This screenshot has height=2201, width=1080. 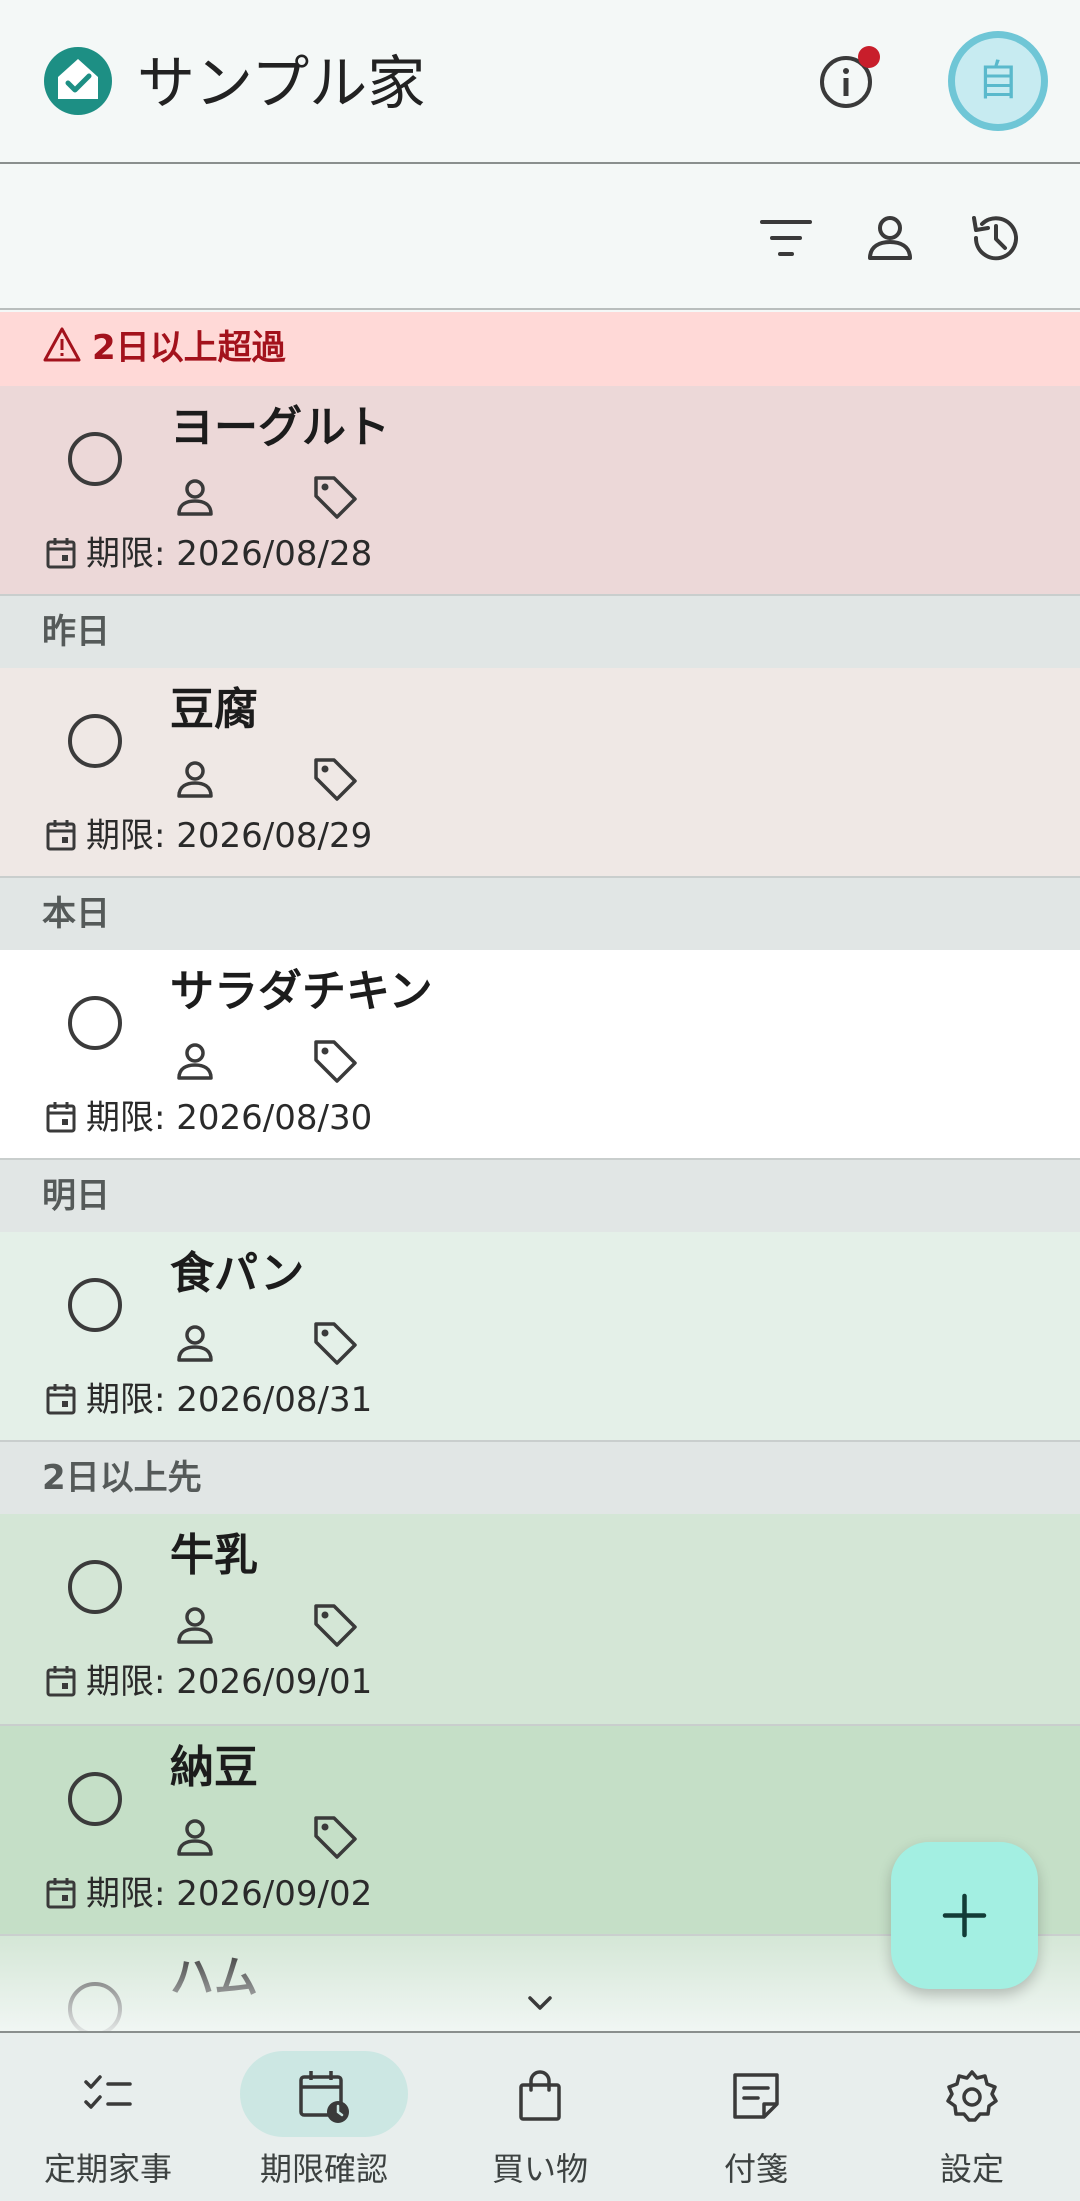 What do you see at coordinates (540, 2095) in the screenshot?
I see `shopping-bag-icon` at bounding box center [540, 2095].